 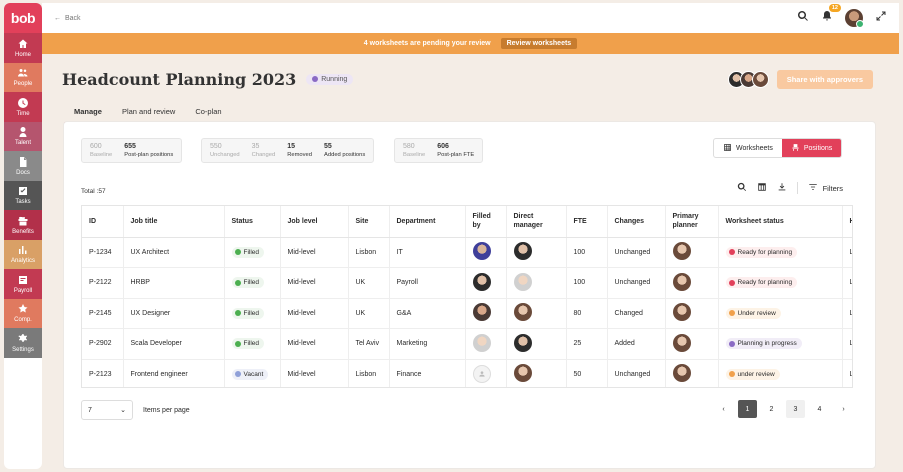 What do you see at coordinates (252, 222) in the screenshot?
I see `column-header: Status` at bounding box center [252, 222].